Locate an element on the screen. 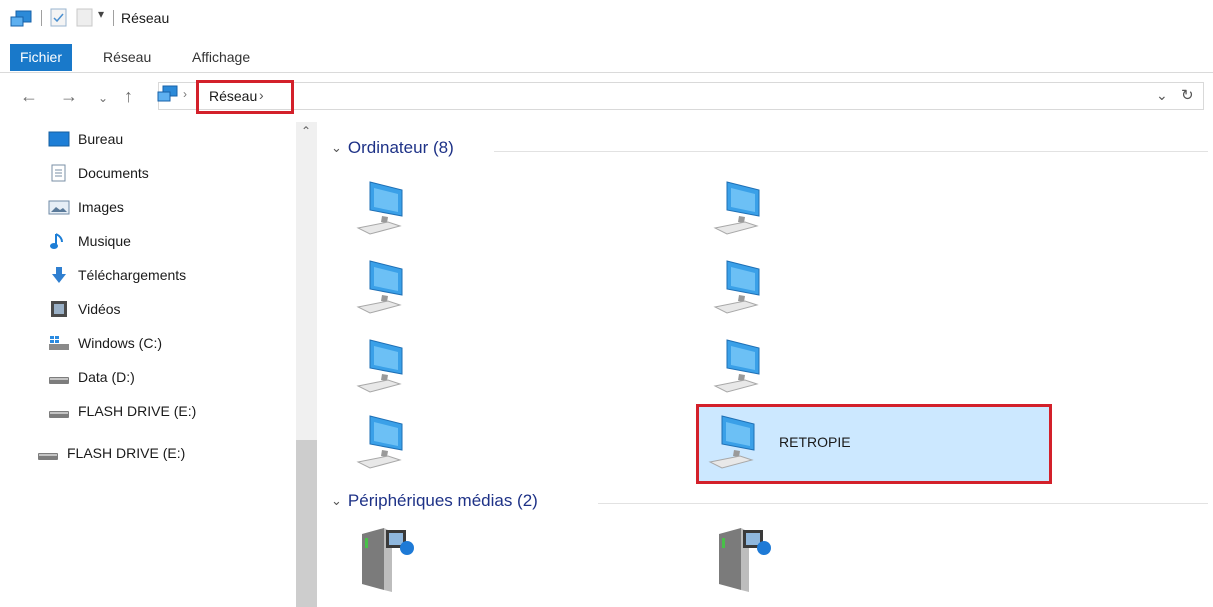 The height and width of the screenshot is (607, 1213). desktop-icon is located at coordinates (59, 139).